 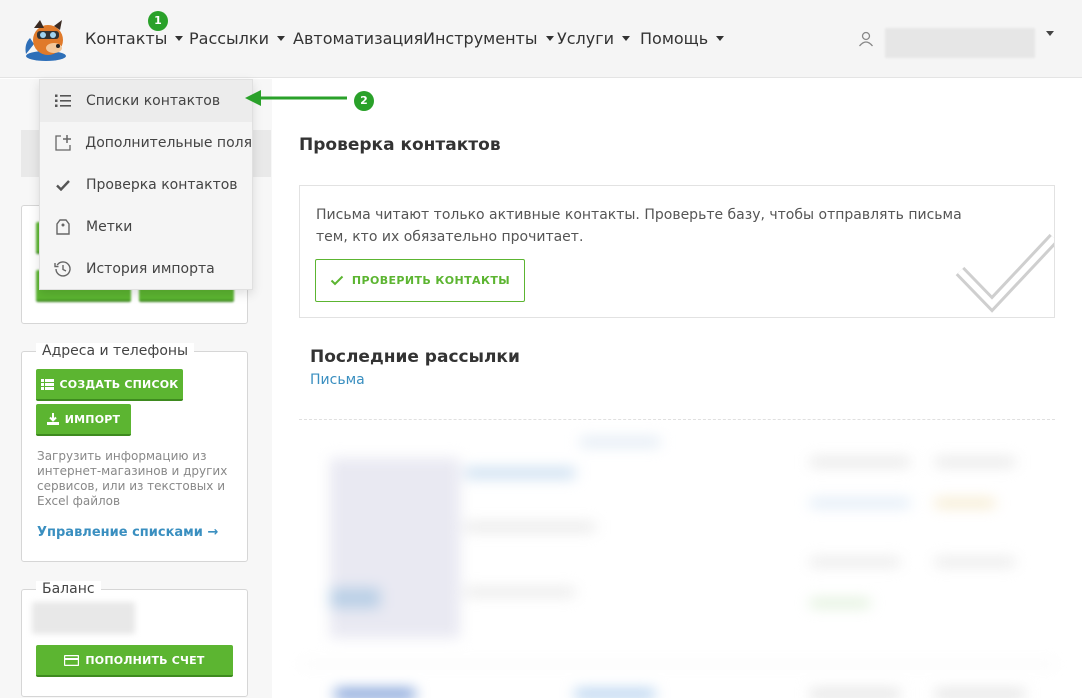 What do you see at coordinates (46, 39) in the screenshot?
I see `logo-icon` at bounding box center [46, 39].